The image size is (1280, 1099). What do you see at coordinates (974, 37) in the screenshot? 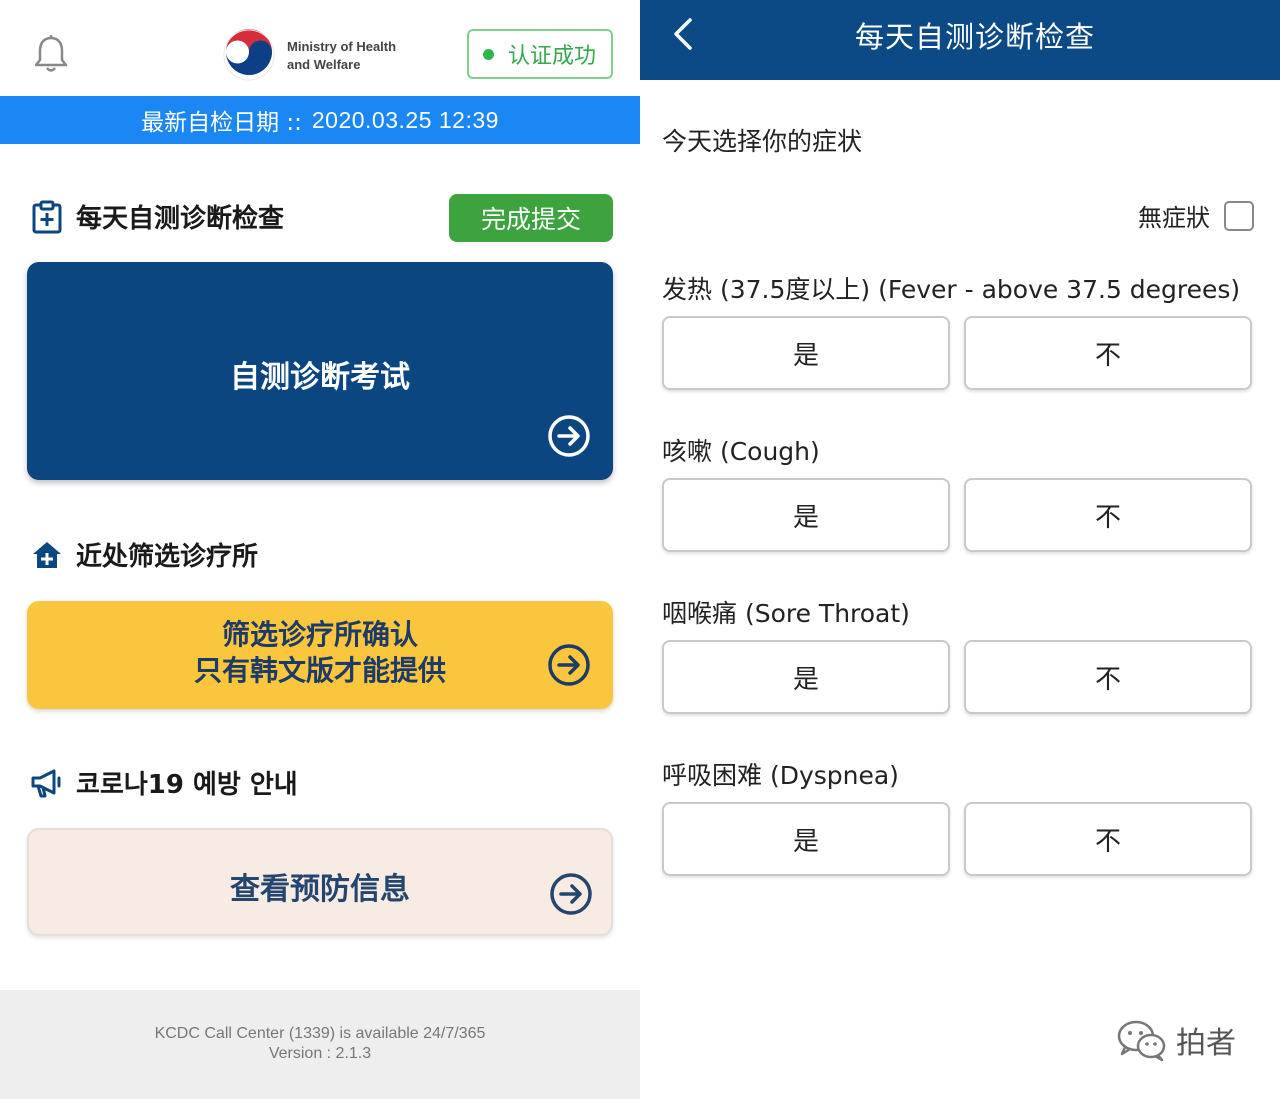
I see `page-title: 每天自测诊断检查` at bounding box center [974, 37].